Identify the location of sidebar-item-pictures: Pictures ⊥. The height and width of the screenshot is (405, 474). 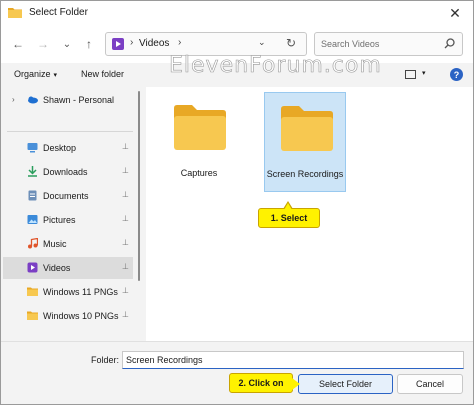
(68, 220).